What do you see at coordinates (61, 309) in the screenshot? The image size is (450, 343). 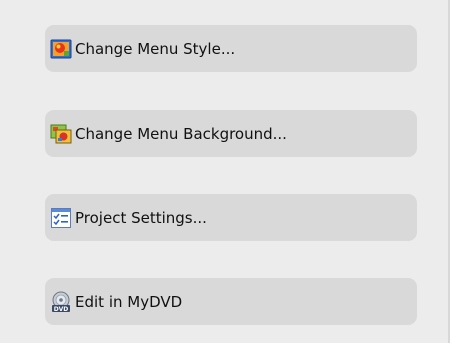 I see `svg-text: DVD` at bounding box center [61, 309].